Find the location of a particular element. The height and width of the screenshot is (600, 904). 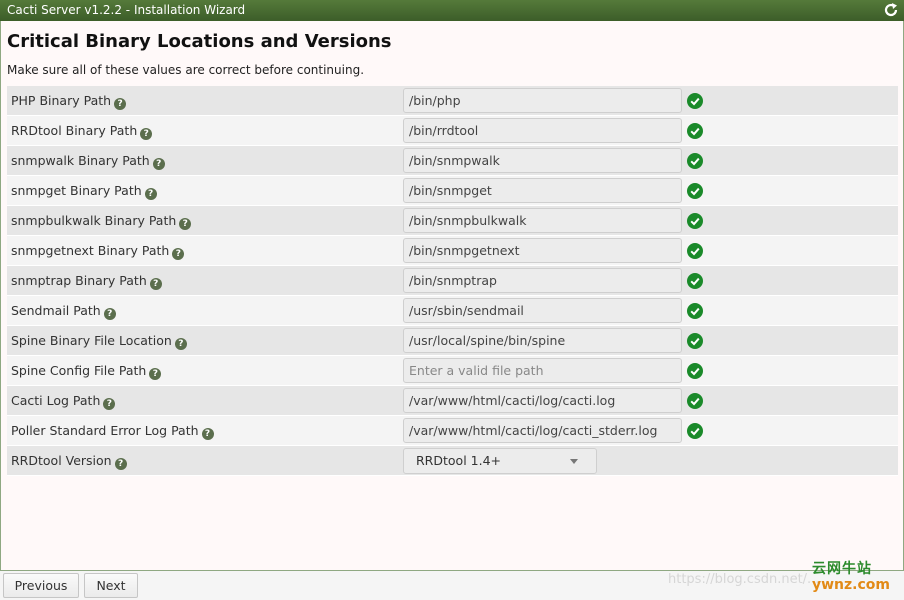

field-label: RRDtool Version? is located at coordinates (69, 461).